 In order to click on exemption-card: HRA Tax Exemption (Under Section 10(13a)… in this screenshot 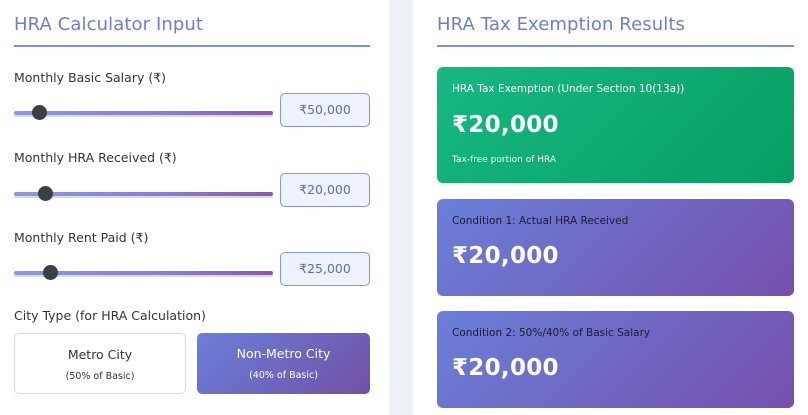, I will do `click(615, 125)`.